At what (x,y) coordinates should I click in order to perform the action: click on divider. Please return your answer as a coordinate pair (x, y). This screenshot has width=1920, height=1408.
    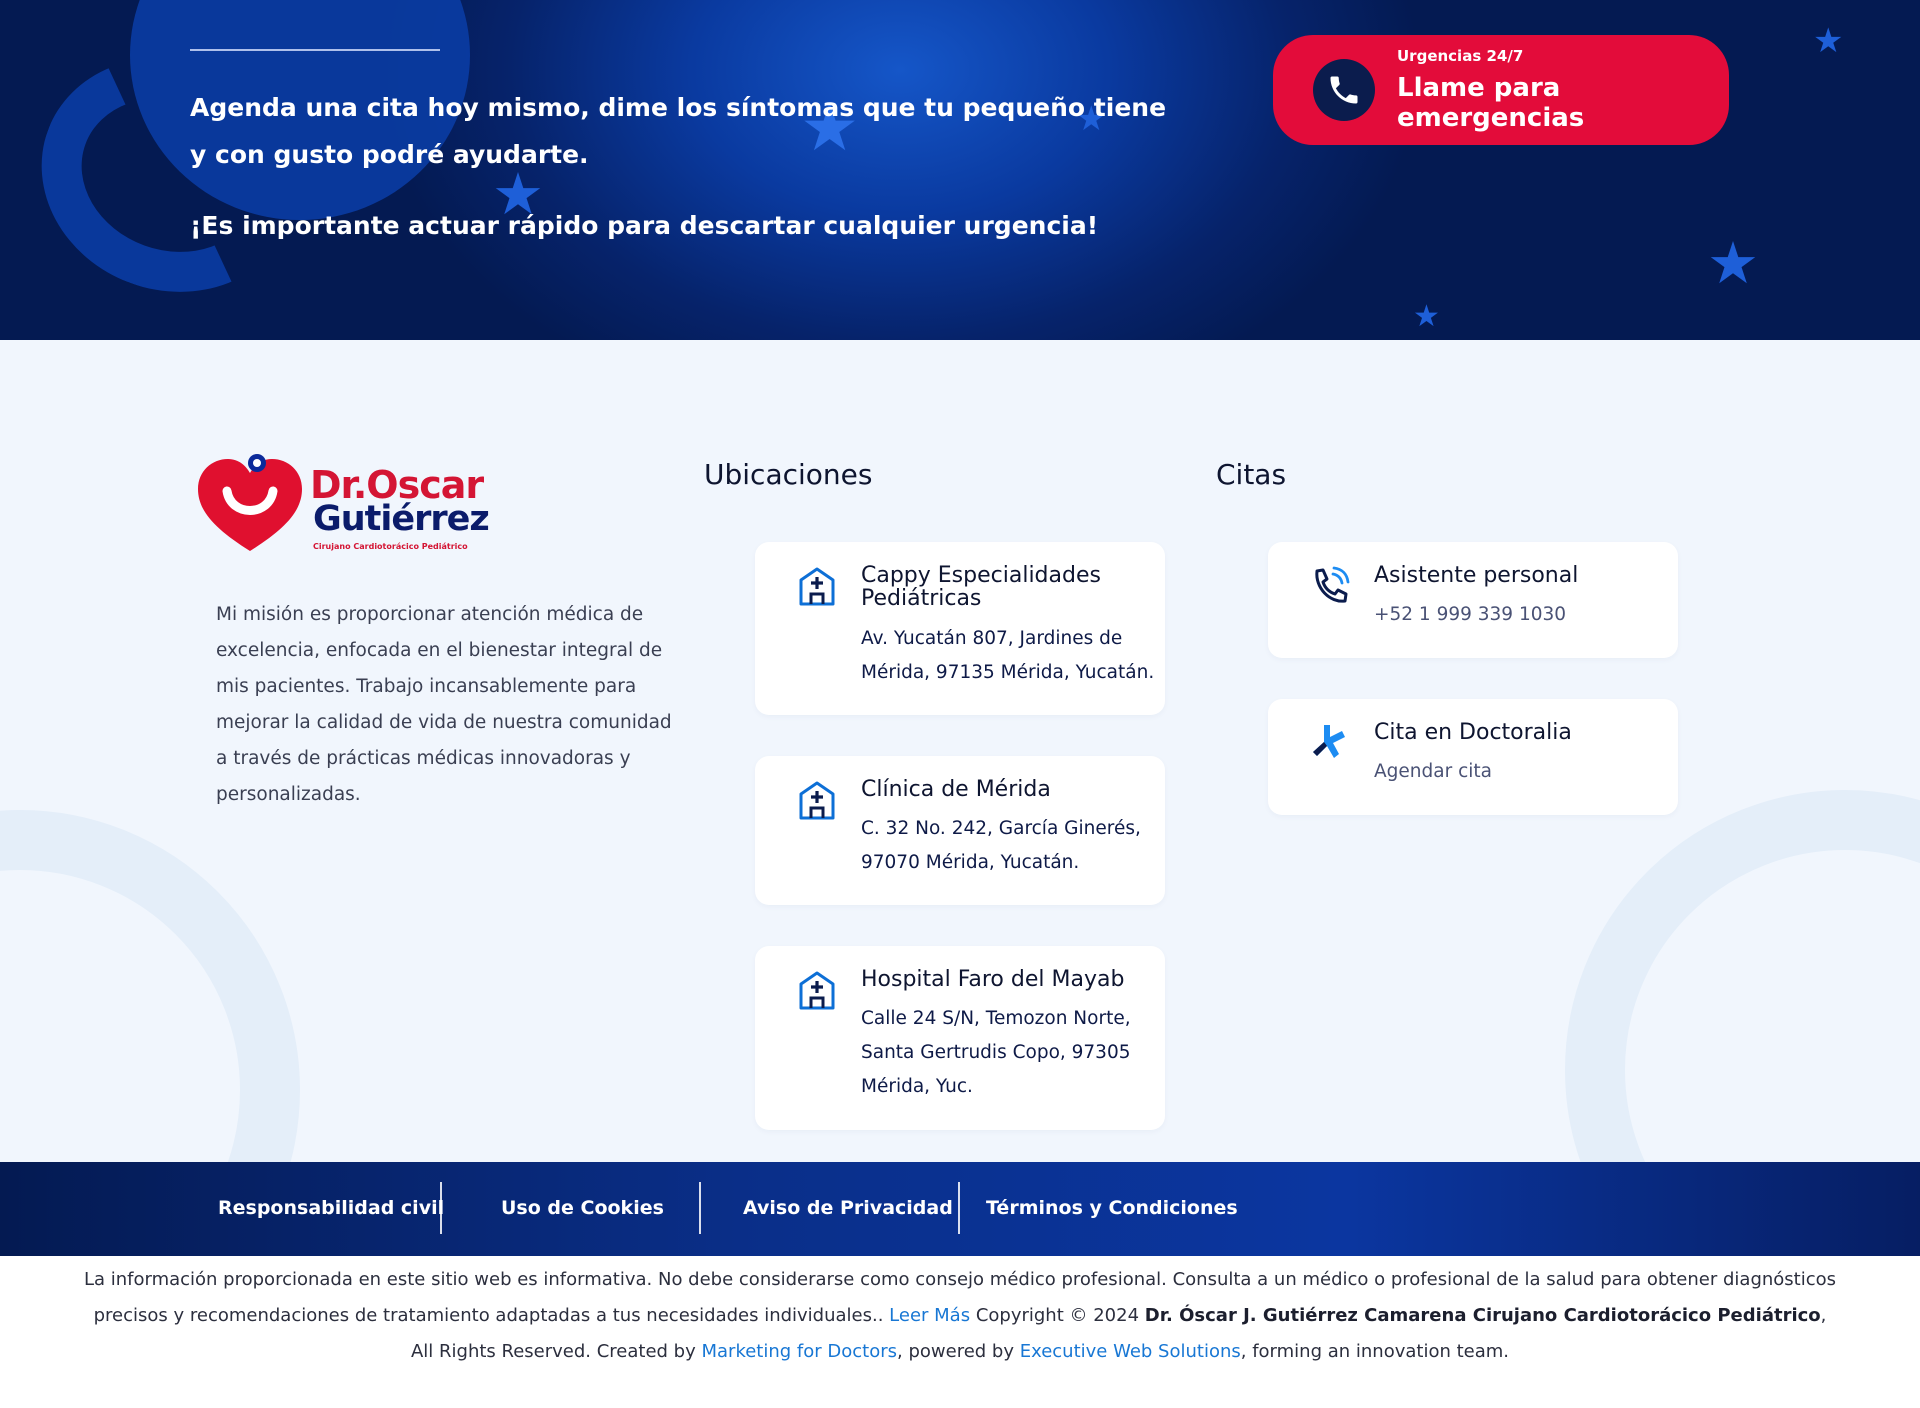
    Looking at the image, I should click on (315, 50).